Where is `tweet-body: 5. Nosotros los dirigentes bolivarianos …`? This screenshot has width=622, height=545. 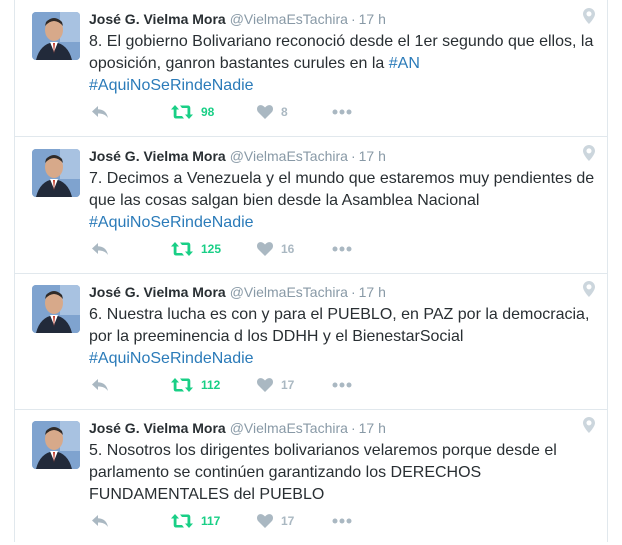 tweet-body: 5. Nosotros los dirigentes bolivarianos … is located at coordinates (323, 472).